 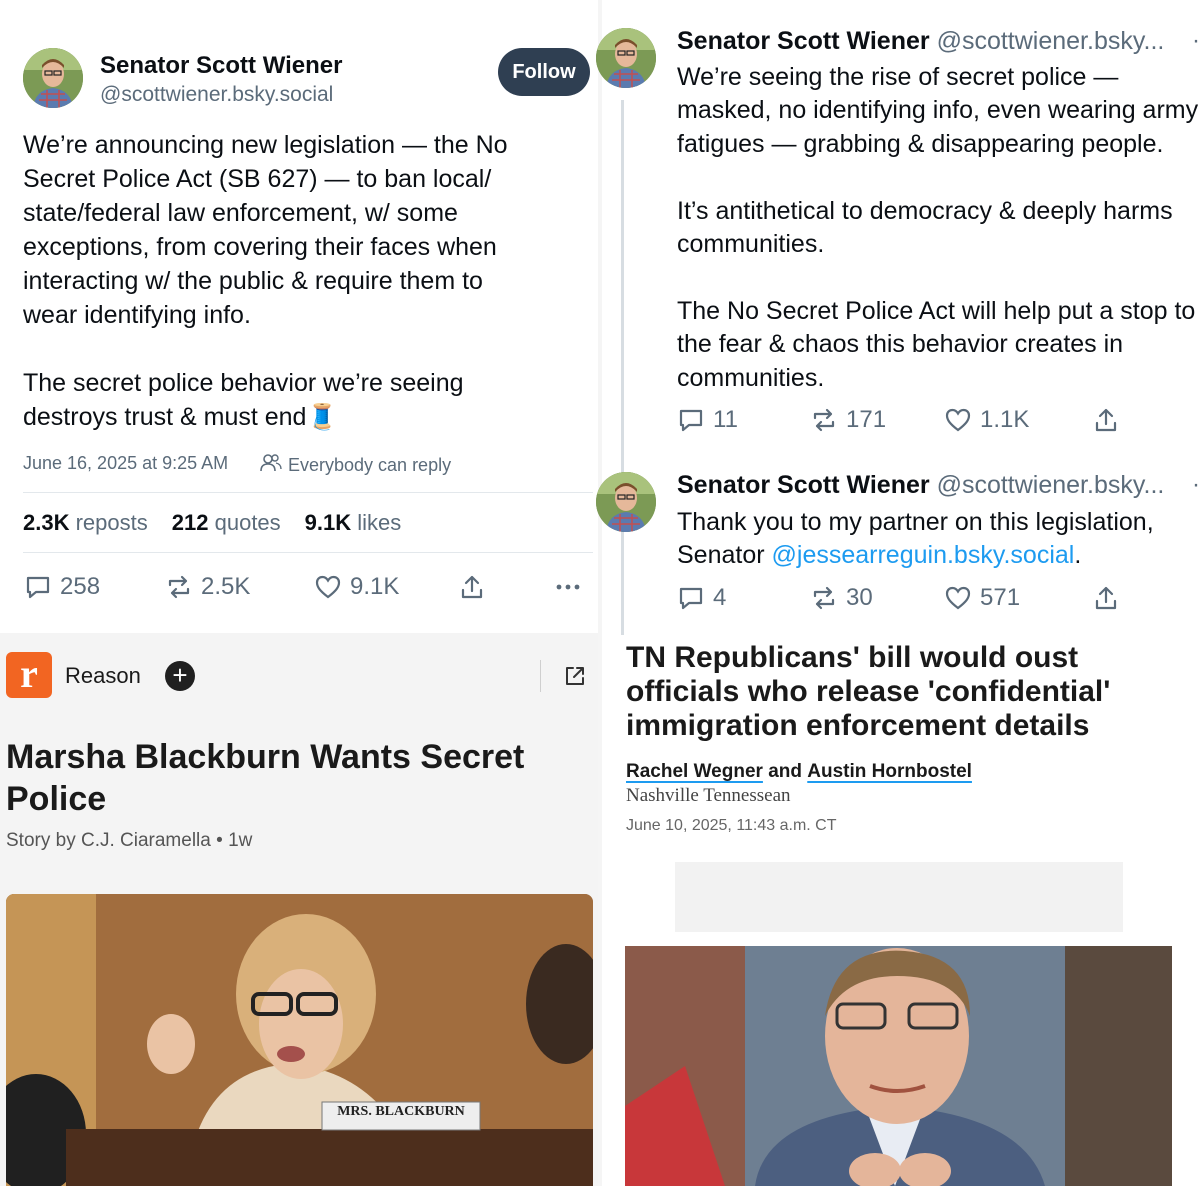 I want to click on article-dateline: June 10, 2025, 11:43 a.m. CT, so click(x=731, y=825).